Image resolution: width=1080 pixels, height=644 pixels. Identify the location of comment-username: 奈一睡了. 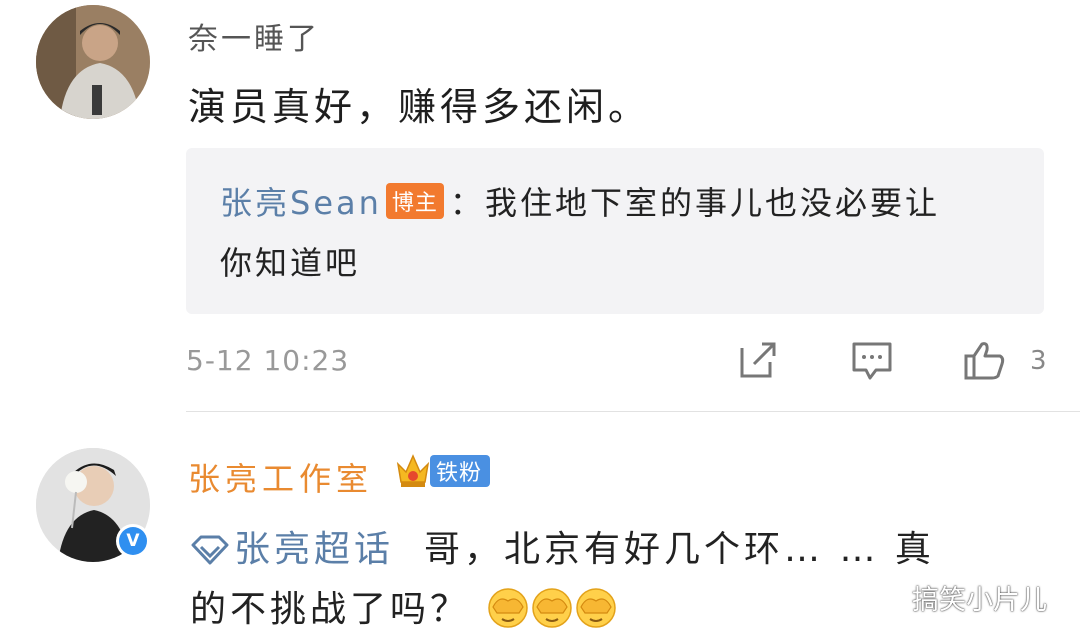
(254, 36).